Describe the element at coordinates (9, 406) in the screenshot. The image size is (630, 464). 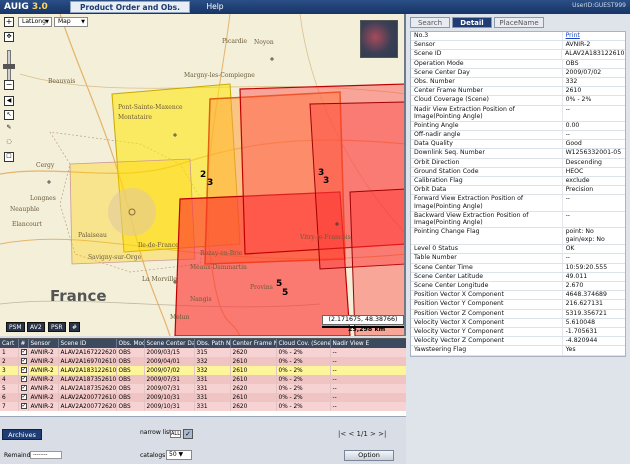
I see `cart-checkbox: 7` at that location.